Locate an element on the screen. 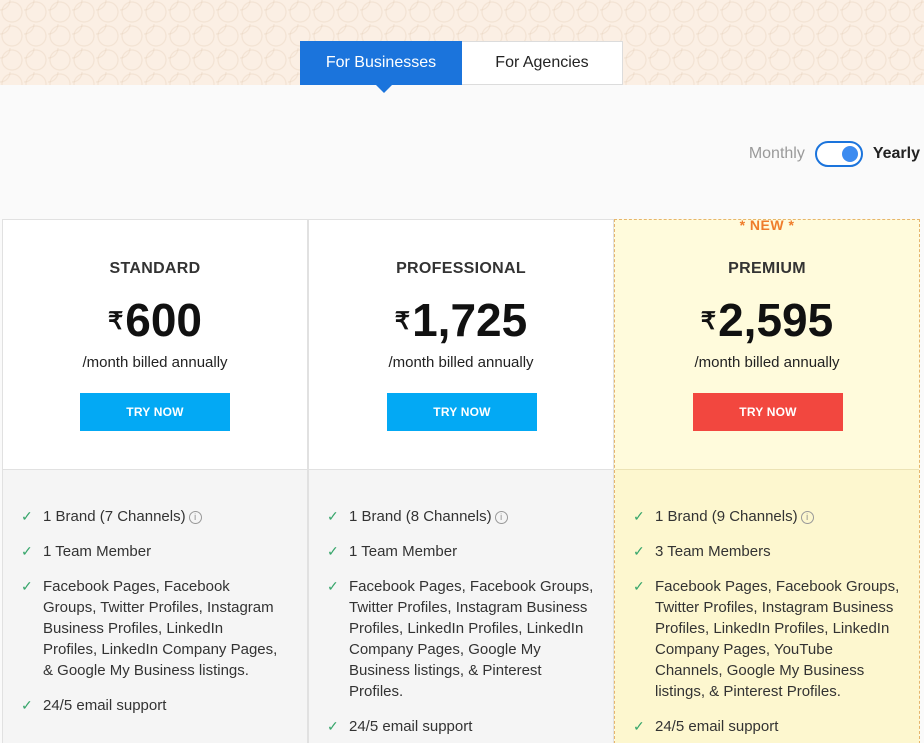 The width and height of the screenshot is (924, 743). plan-name: PREMIUM is located at coordinates (767, 268).